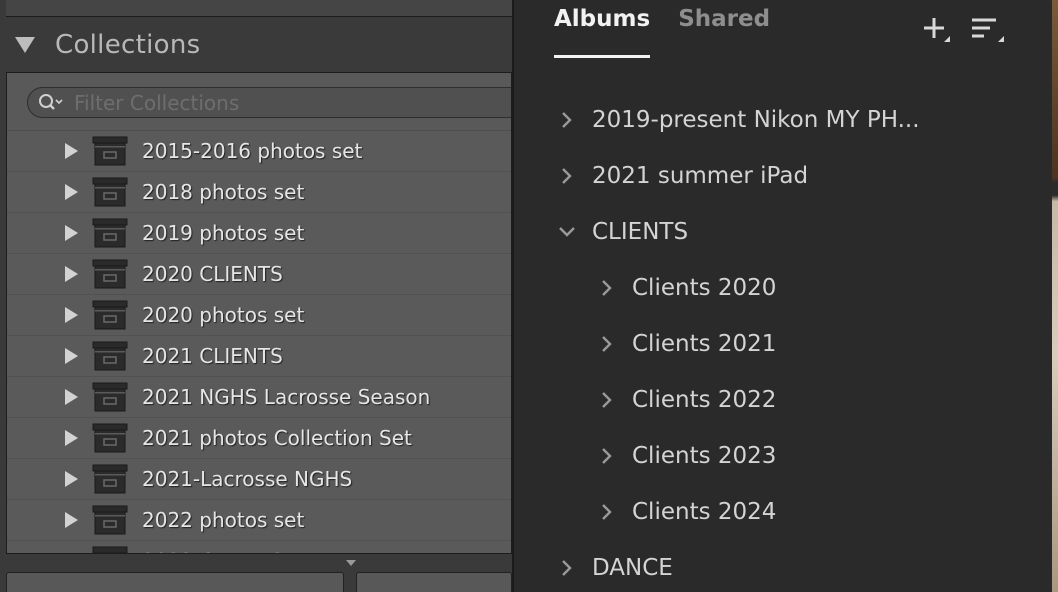  I want to click on tab-shared: Shared, so click(724, 24).